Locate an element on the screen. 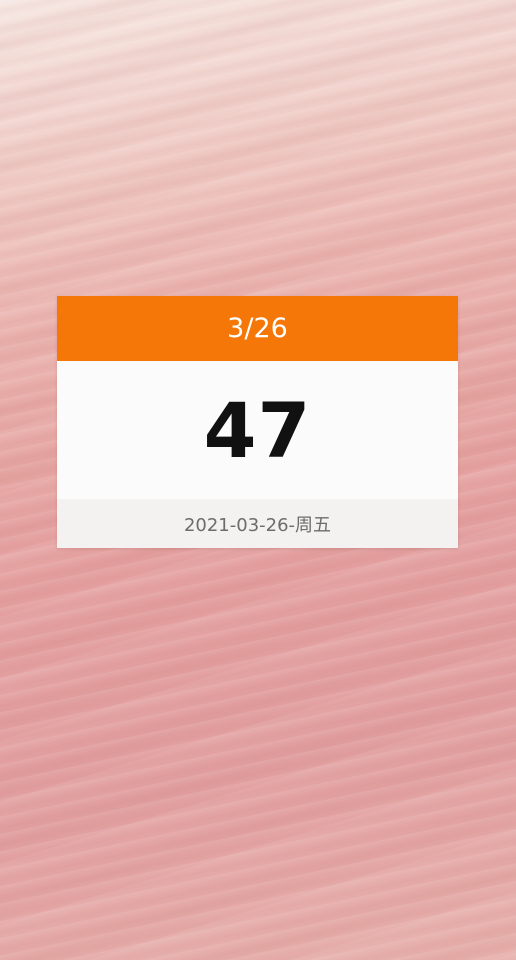 The width and height of the screenshot is (516, 960). footer-date-label: 2021-03-26-周五 is located at coordinates (257, 525).